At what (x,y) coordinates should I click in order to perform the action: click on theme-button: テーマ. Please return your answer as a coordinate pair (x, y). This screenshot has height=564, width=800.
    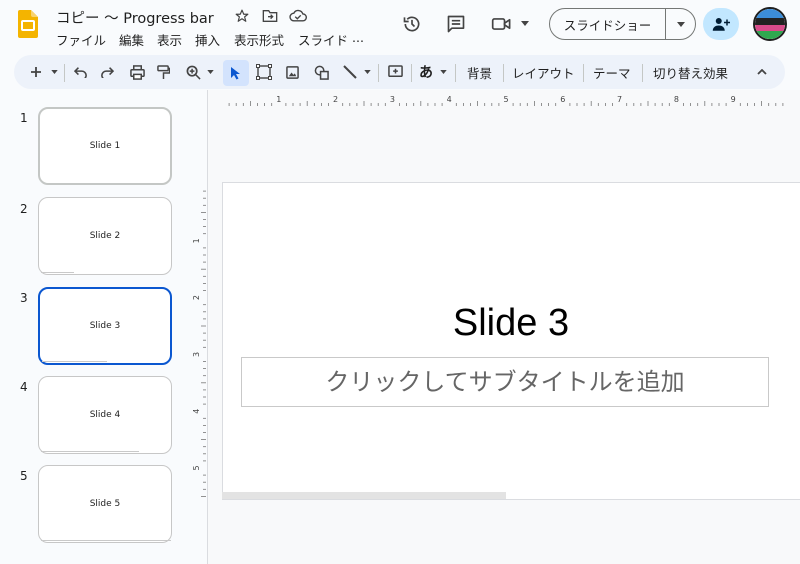
    Looking at the image, I should click on (612, 72).